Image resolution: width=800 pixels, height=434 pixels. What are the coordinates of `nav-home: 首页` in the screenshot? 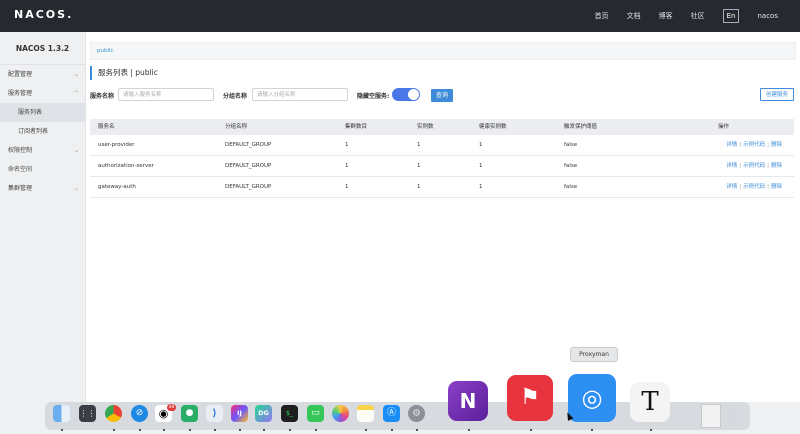 It's located at (602, 16).